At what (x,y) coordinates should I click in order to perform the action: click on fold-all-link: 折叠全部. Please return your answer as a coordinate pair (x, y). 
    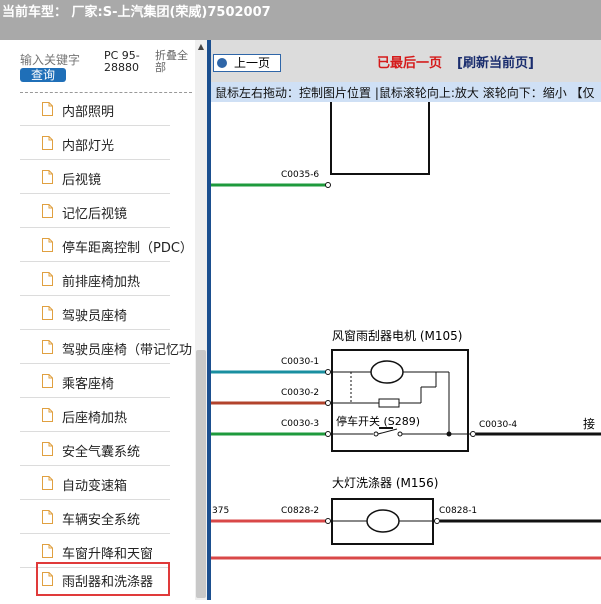
    Looking at the image, I should click on (174, 62).